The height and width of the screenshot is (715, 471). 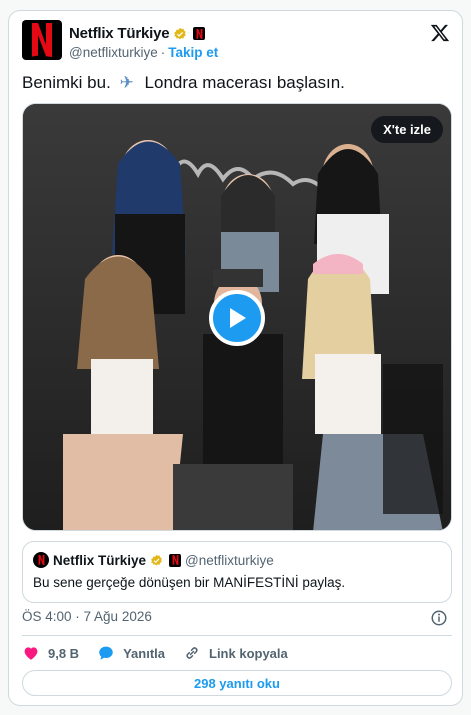 I want to click on play-button, so click(x=237, y=318).